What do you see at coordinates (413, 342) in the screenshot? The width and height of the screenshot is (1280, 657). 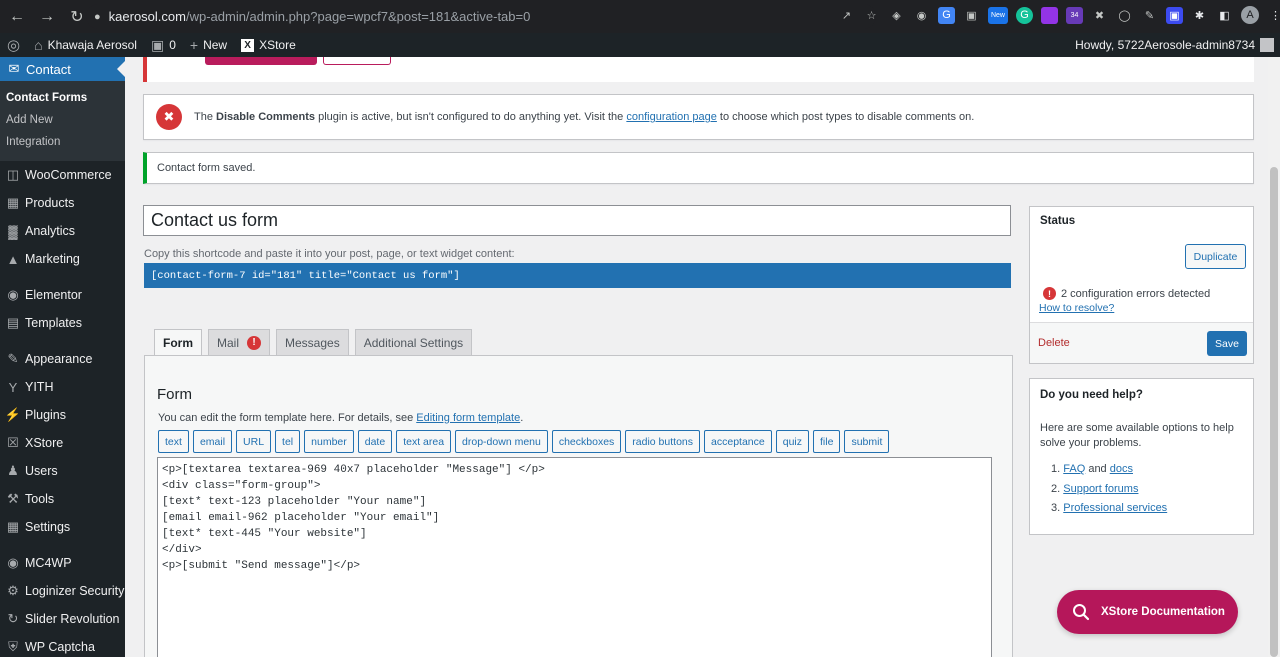 I see `tab-additional-settings: Additional Settings` at bounding box center [413, 342].